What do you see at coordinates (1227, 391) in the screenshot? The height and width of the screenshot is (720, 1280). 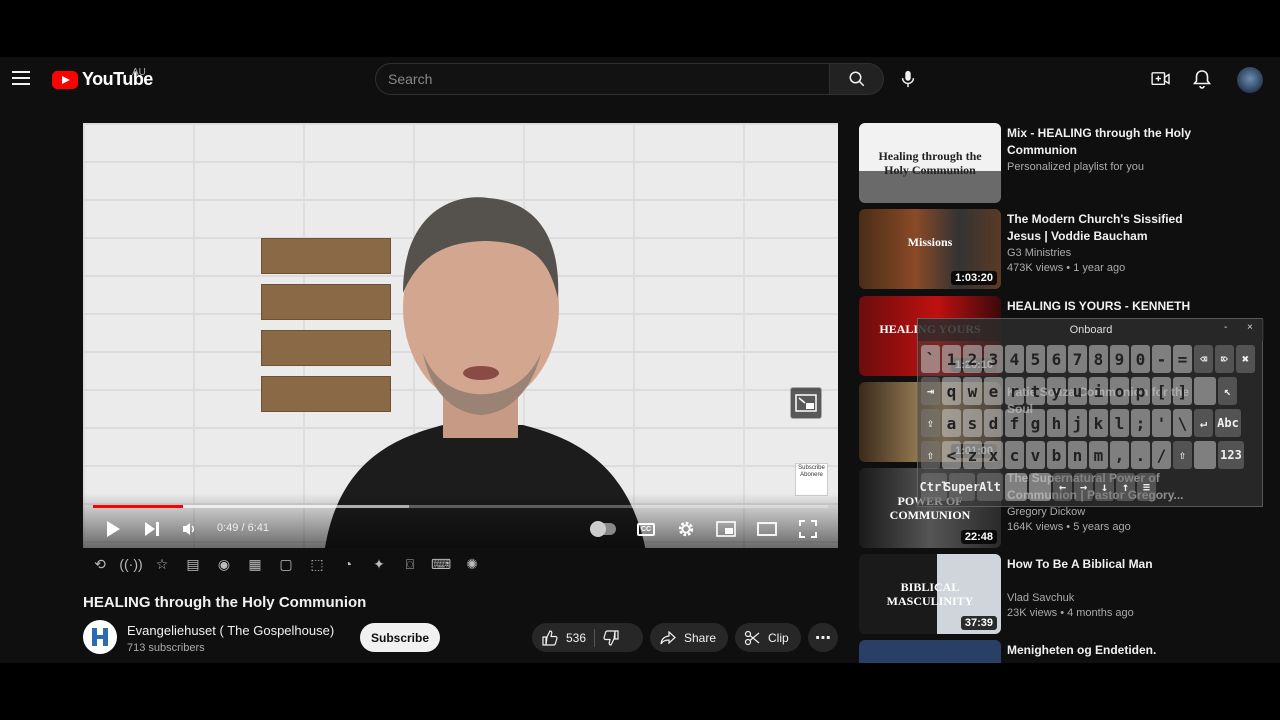 I see `onboard-key: ↖` at bounding box center [1227, 391].